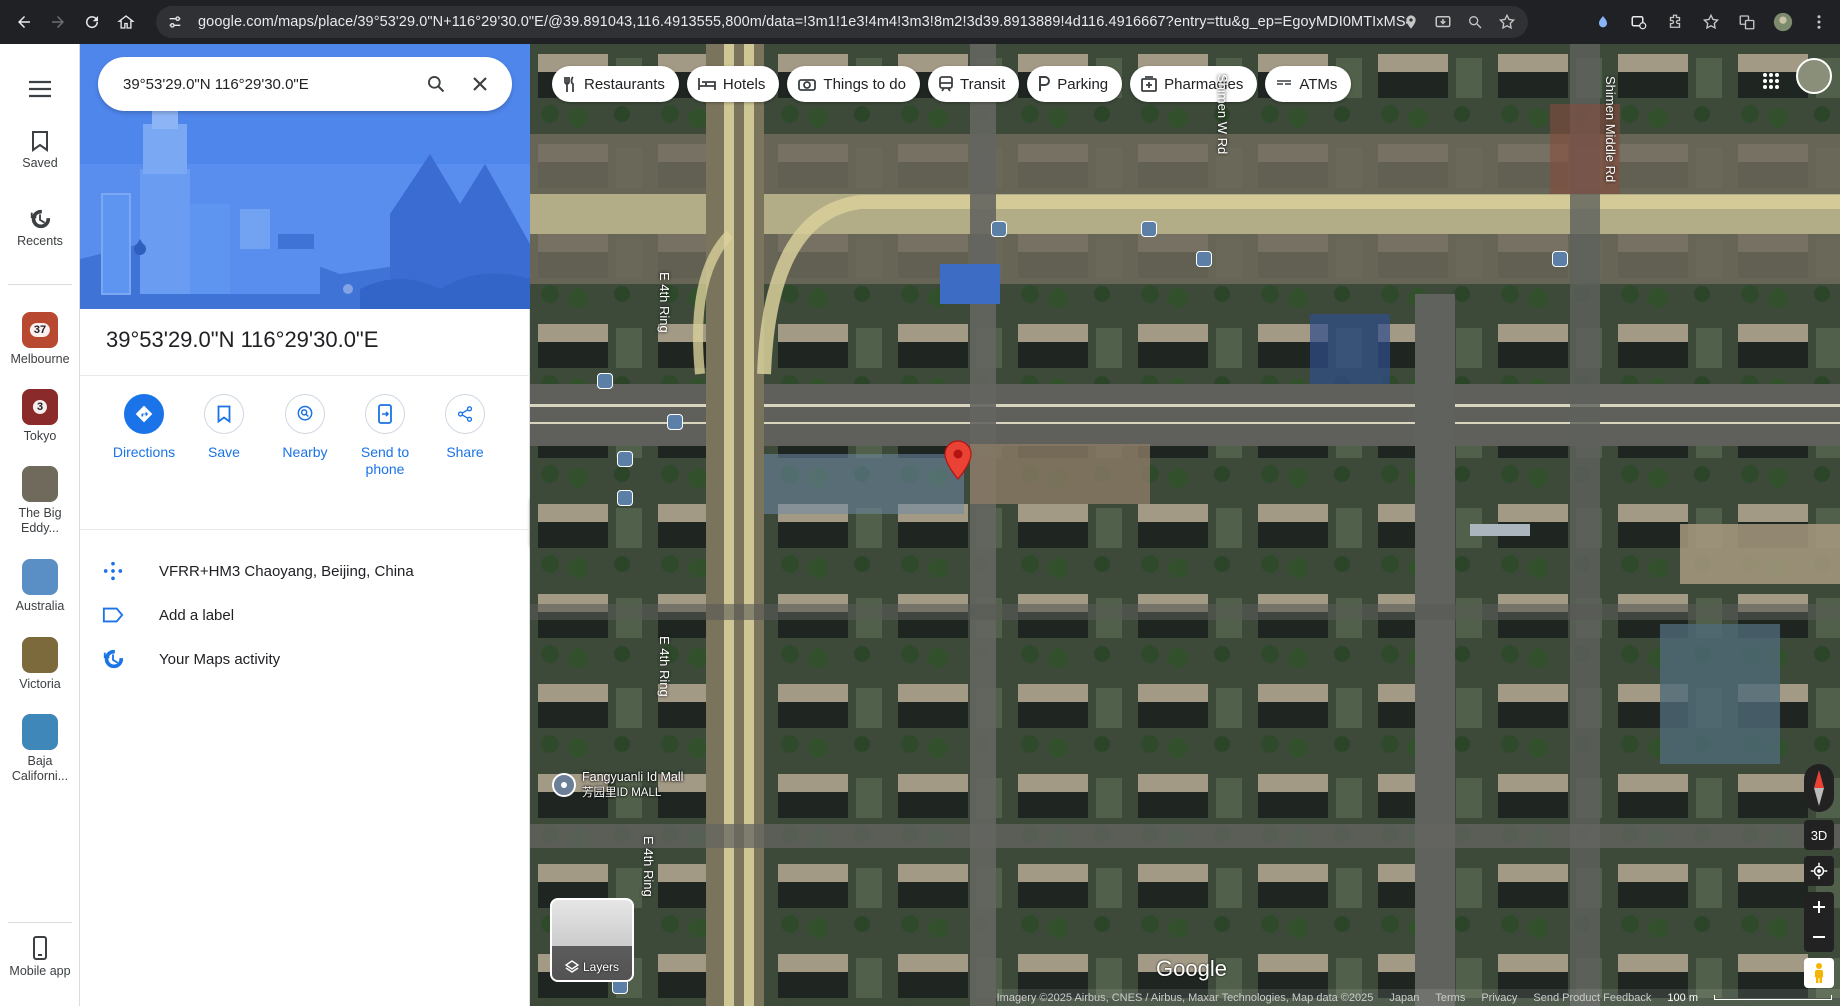  I want to click on poi-fangyuanli-mall: Fangyuanli Id Mall 芳园里ID MALL, so click(617, 785).